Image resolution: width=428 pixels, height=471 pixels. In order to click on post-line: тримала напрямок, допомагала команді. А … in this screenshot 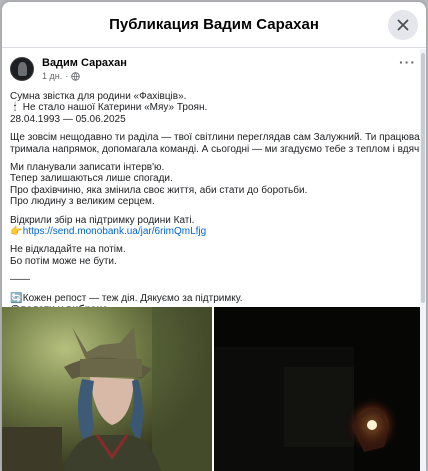, I will do `click(218, 149)`.